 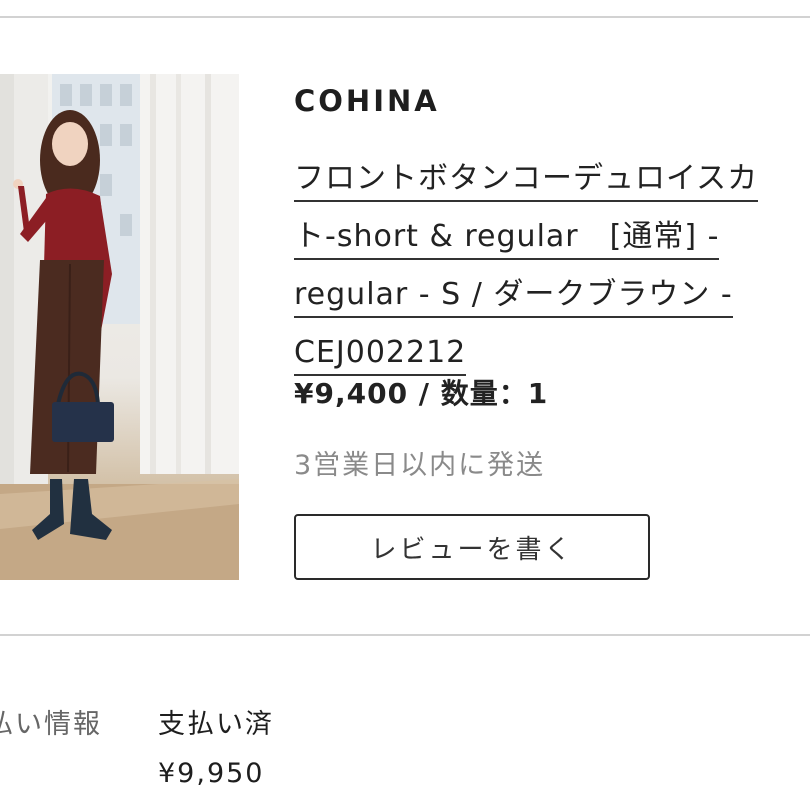 I want to click on brand-name: COHINA, so click(x=367, y=101).